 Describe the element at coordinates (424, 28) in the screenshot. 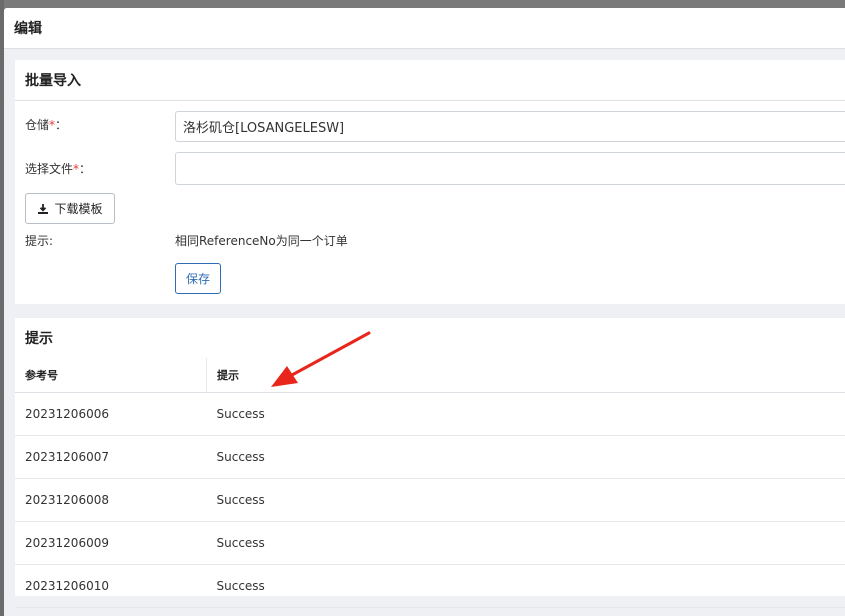

I see `dialog-title: 编辑` at that location.